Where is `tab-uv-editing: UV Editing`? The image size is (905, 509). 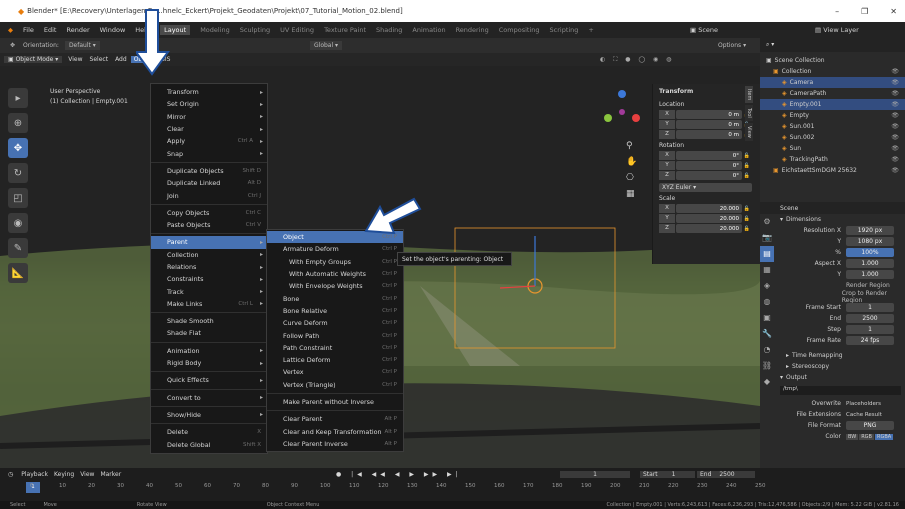
tab-uv-editing: UV Editing is located at coordinates (297, 30).